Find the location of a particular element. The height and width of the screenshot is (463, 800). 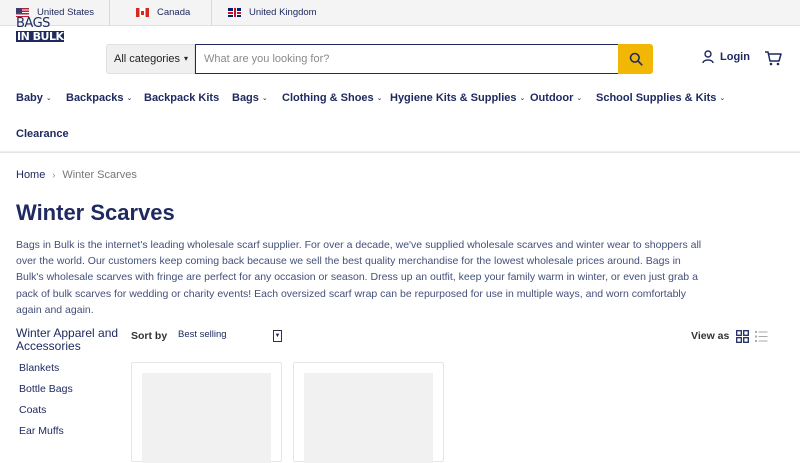

search-input is located at coordinates (407, 59).